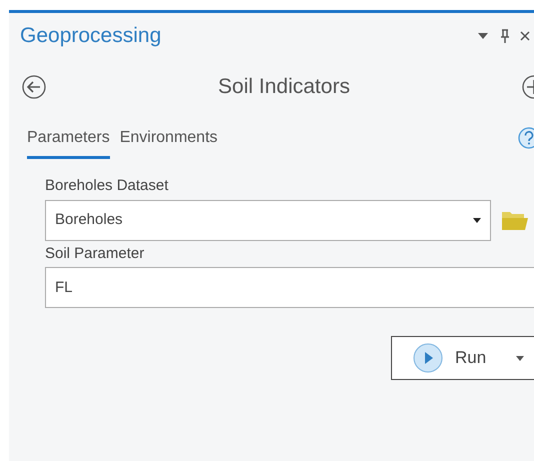 The width and height of the screenshot is (534, 461). I want to click on parameter-label: Boreholes Dataset, so click(107, 186).